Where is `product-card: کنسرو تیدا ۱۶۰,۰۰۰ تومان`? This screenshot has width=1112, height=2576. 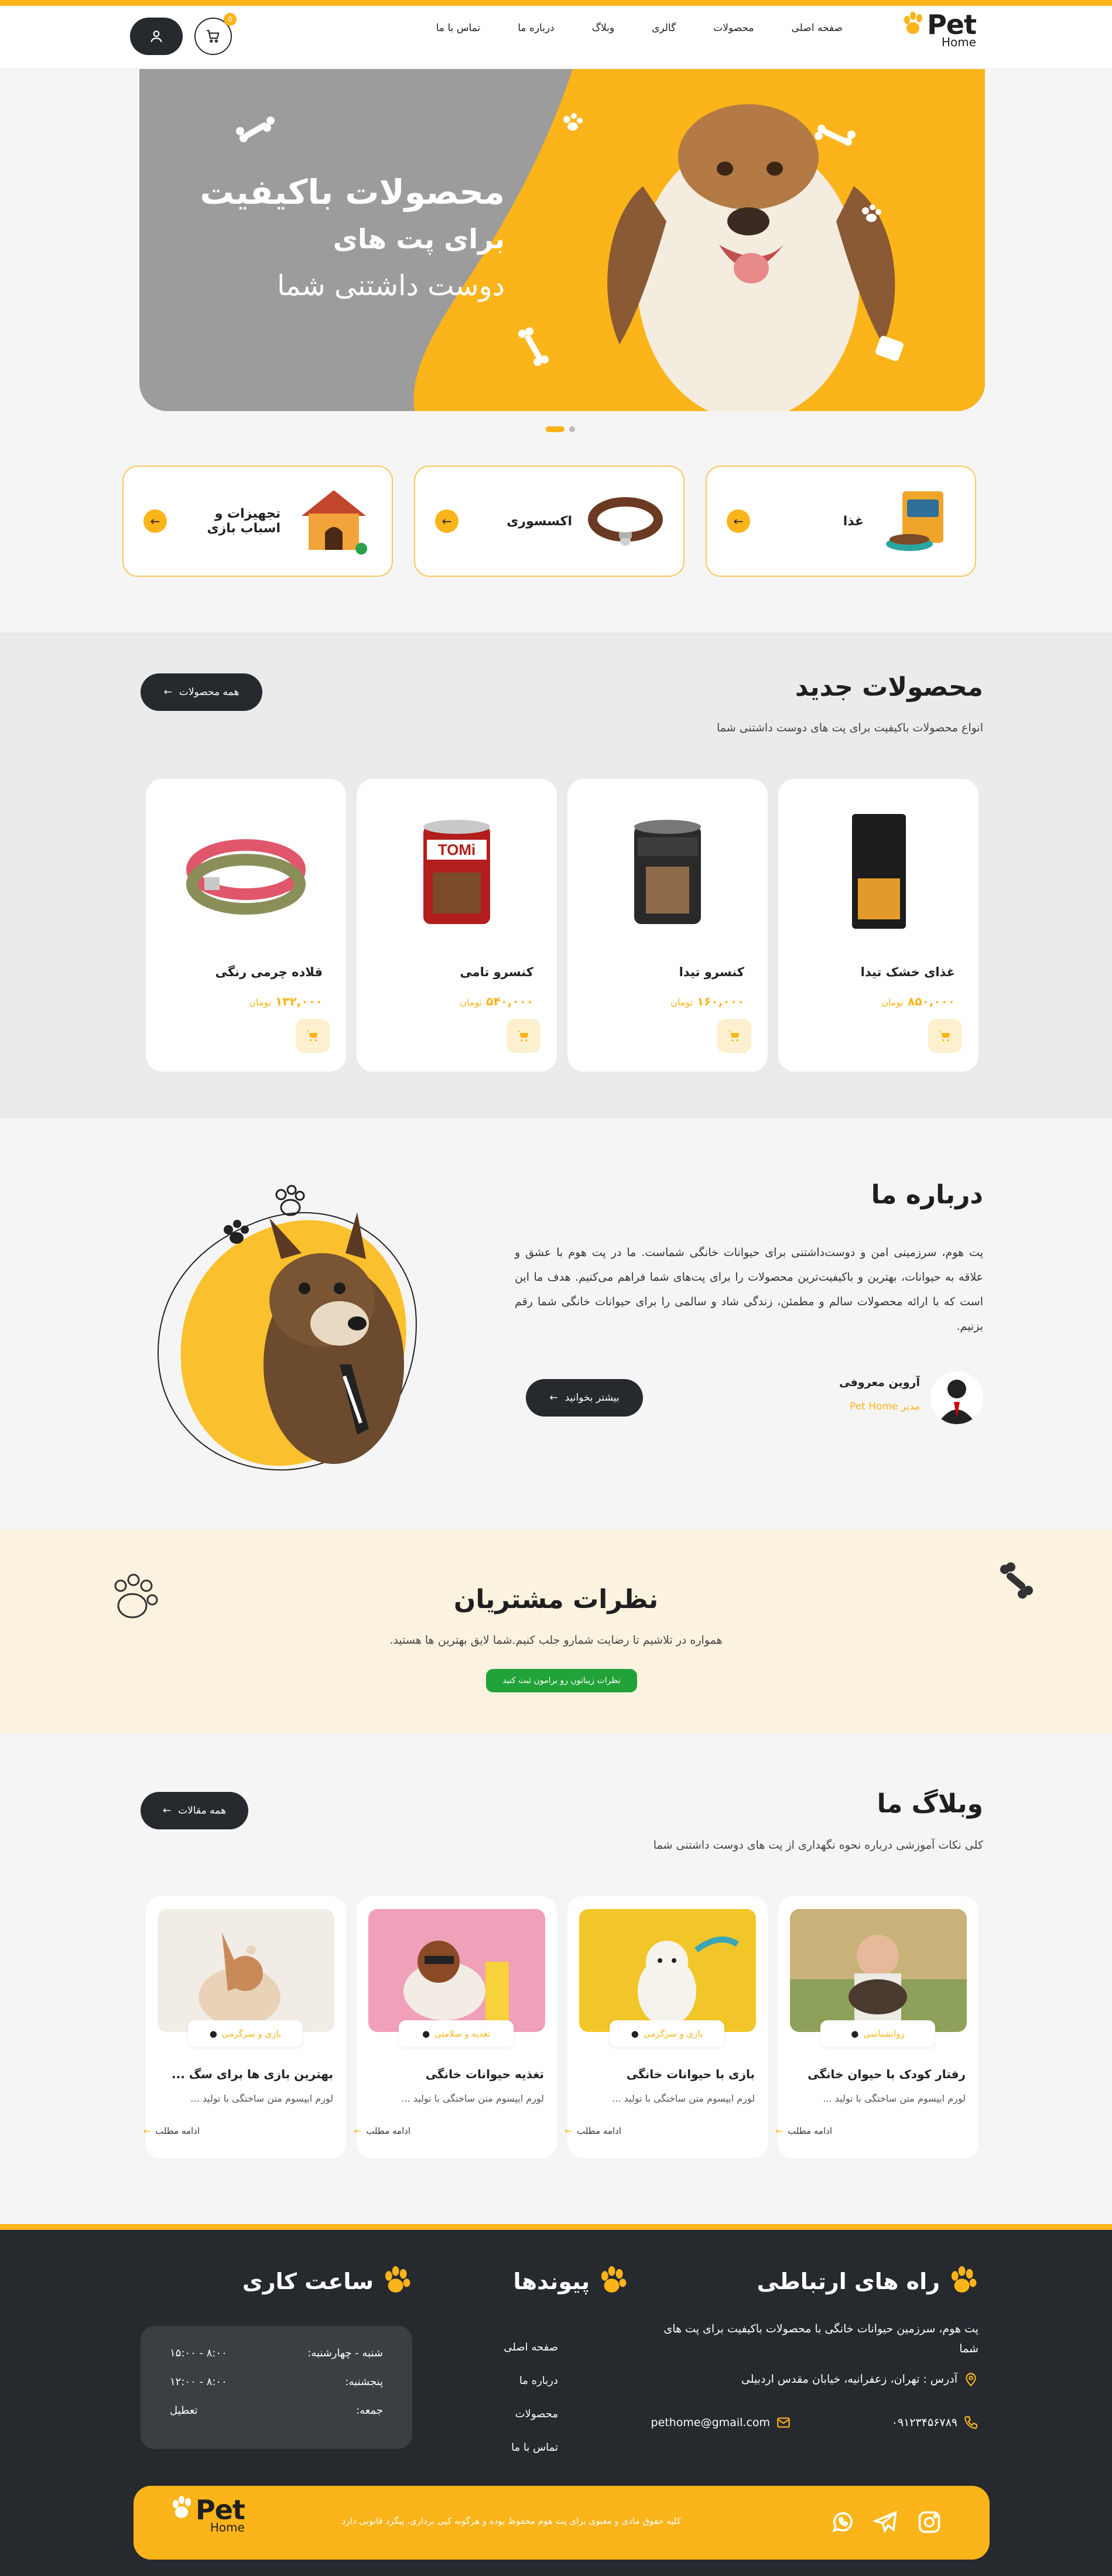
product-card: کنسرو تیدا ۱۶۰,۰۰۰ تومان is located at coordinates (668, 925).